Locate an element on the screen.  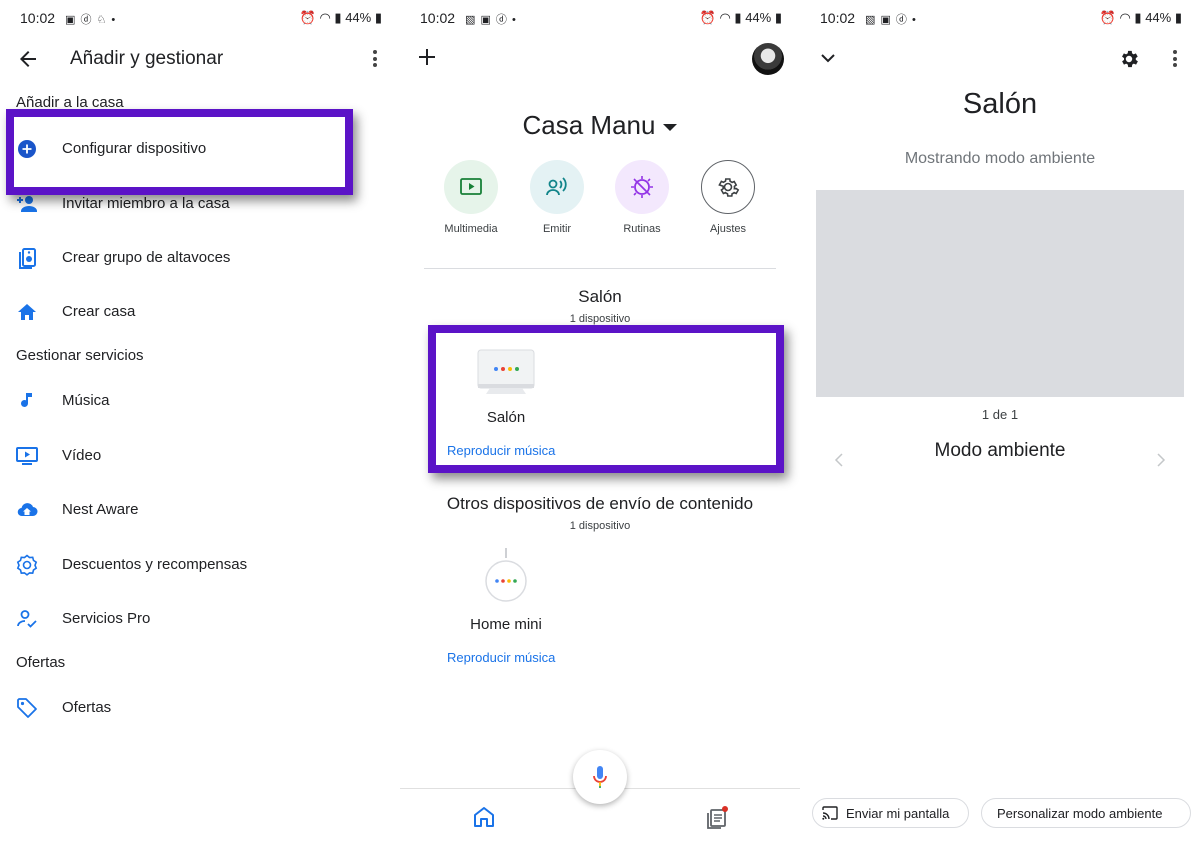
menu-item-label: Configurar dispositivo is located at coordinates (134, 148).